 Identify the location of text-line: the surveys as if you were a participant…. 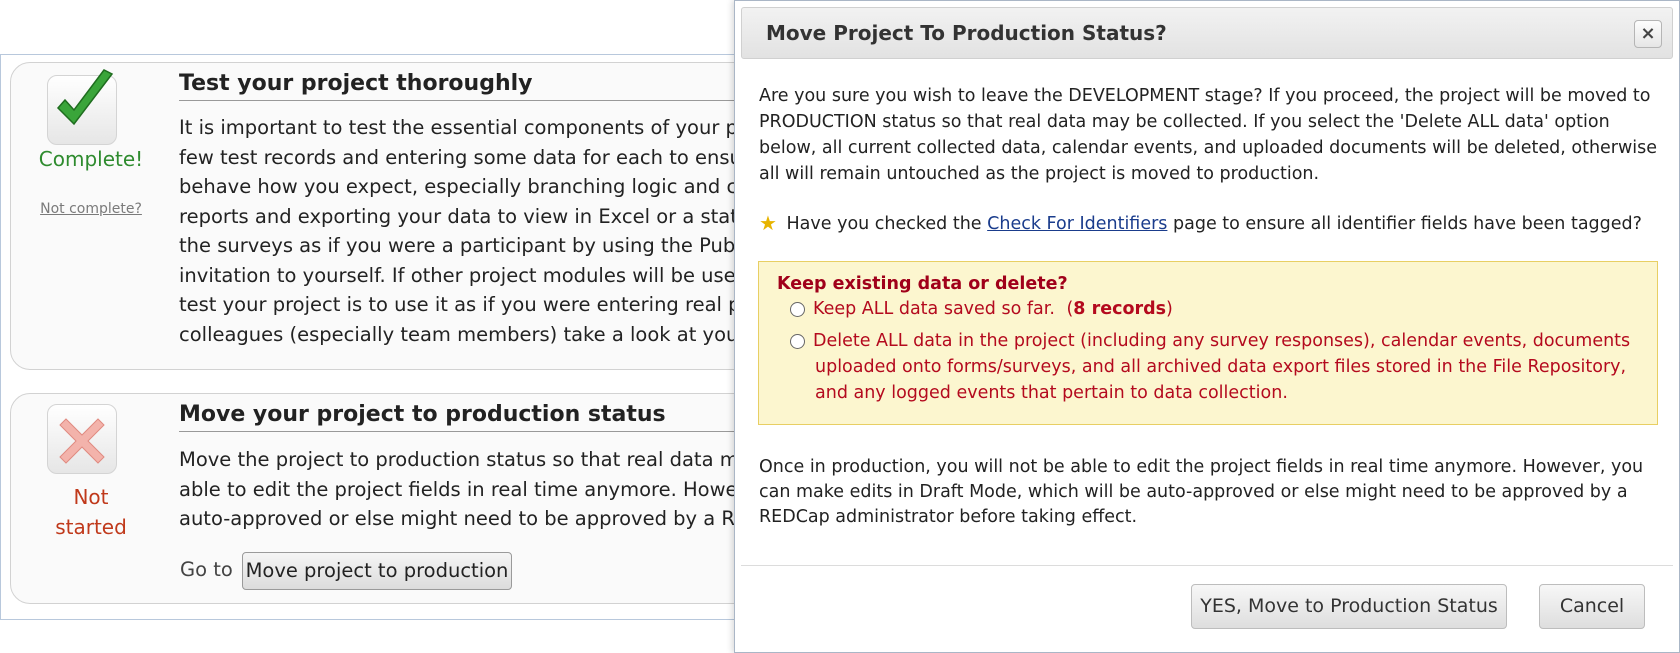
(469, 245).